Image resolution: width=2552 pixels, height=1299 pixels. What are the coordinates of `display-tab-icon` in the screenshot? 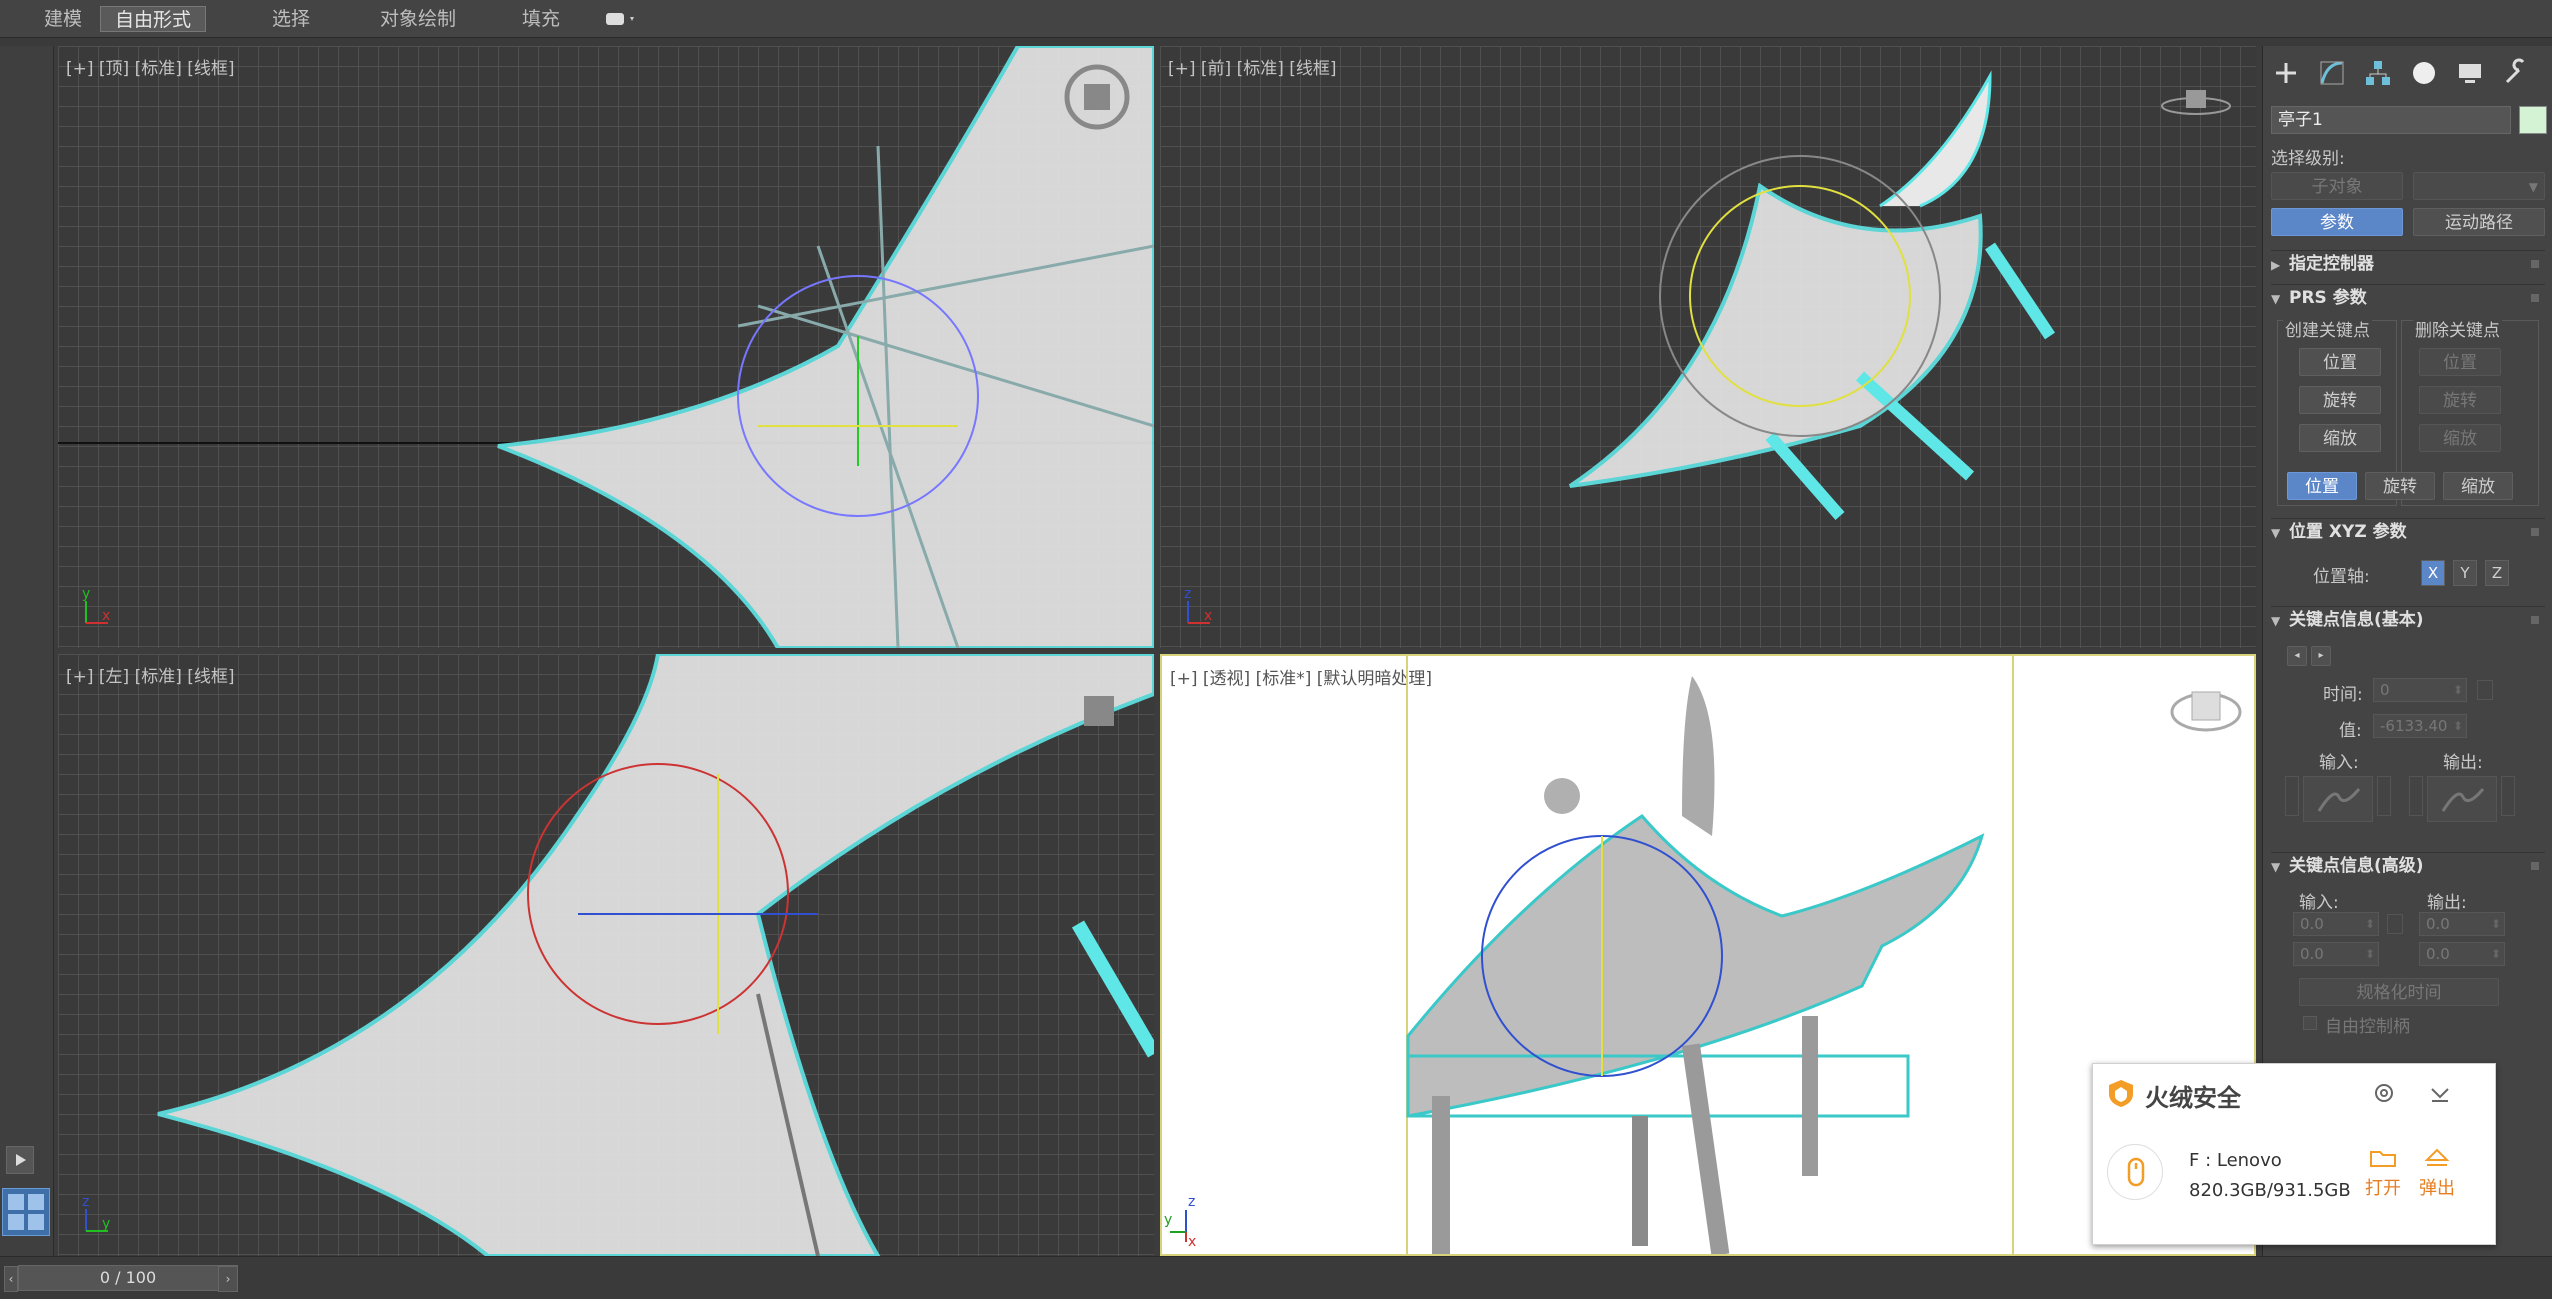 It's located at (2470, 75).